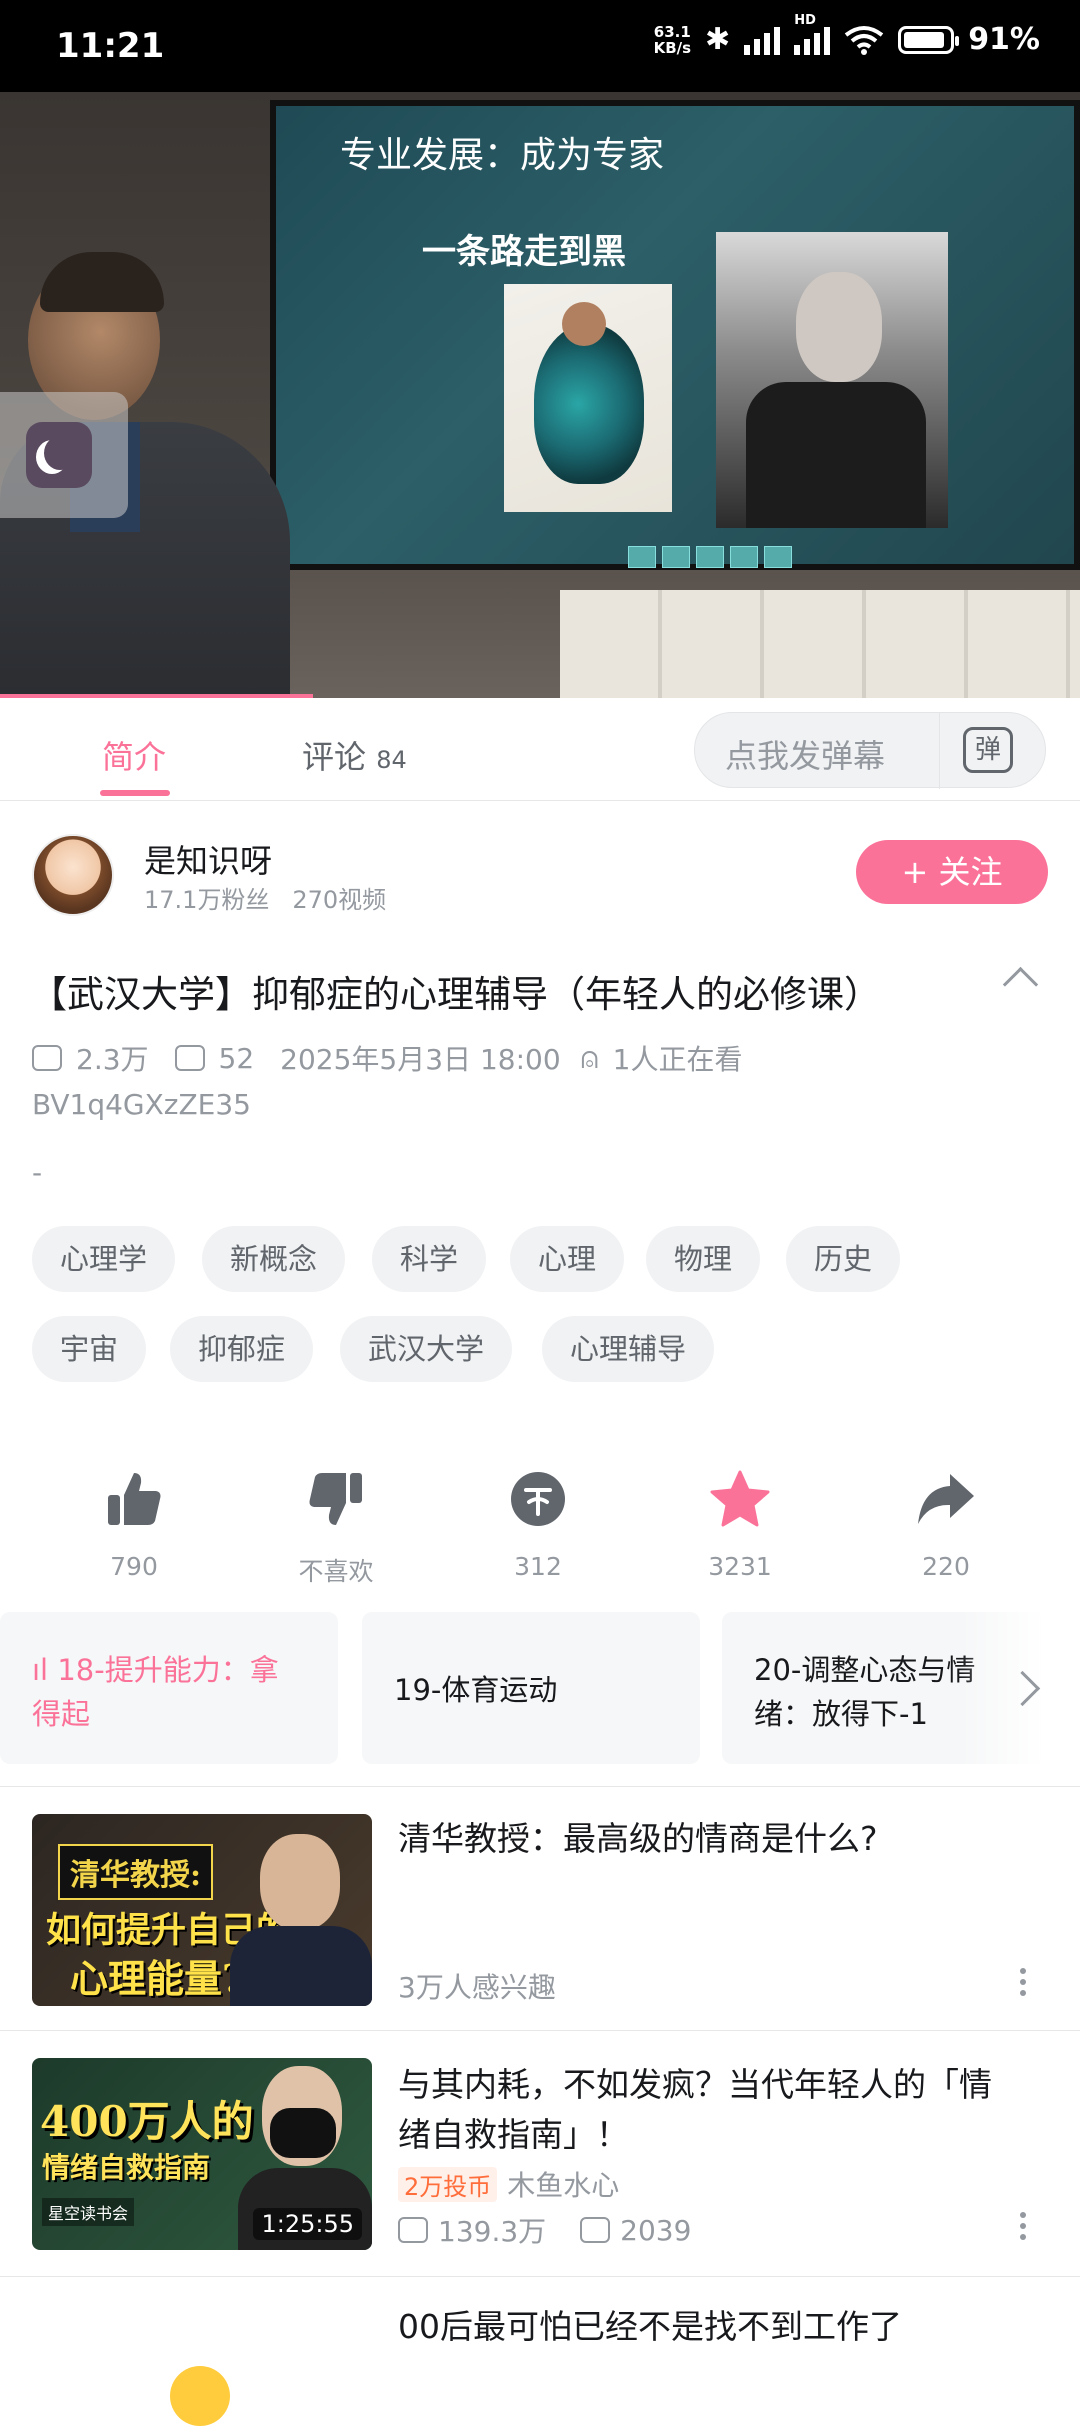  I want to click on status-time: 11:21, so click(110, 46).